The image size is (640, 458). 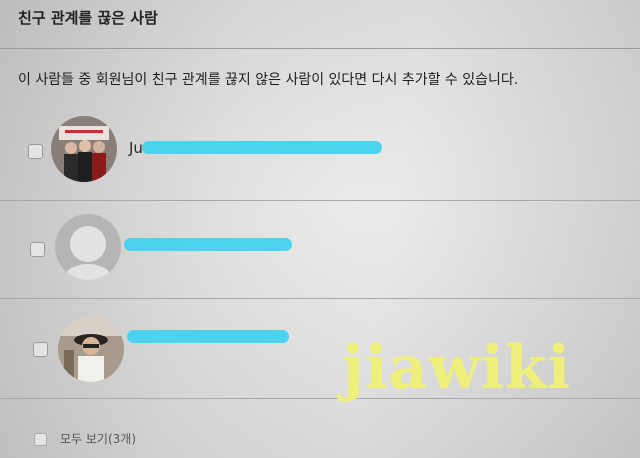 What do you see at coordinates (40, 439) in the screenshot?
I see `show-all-checkbox` at bounding box center [40, 439].